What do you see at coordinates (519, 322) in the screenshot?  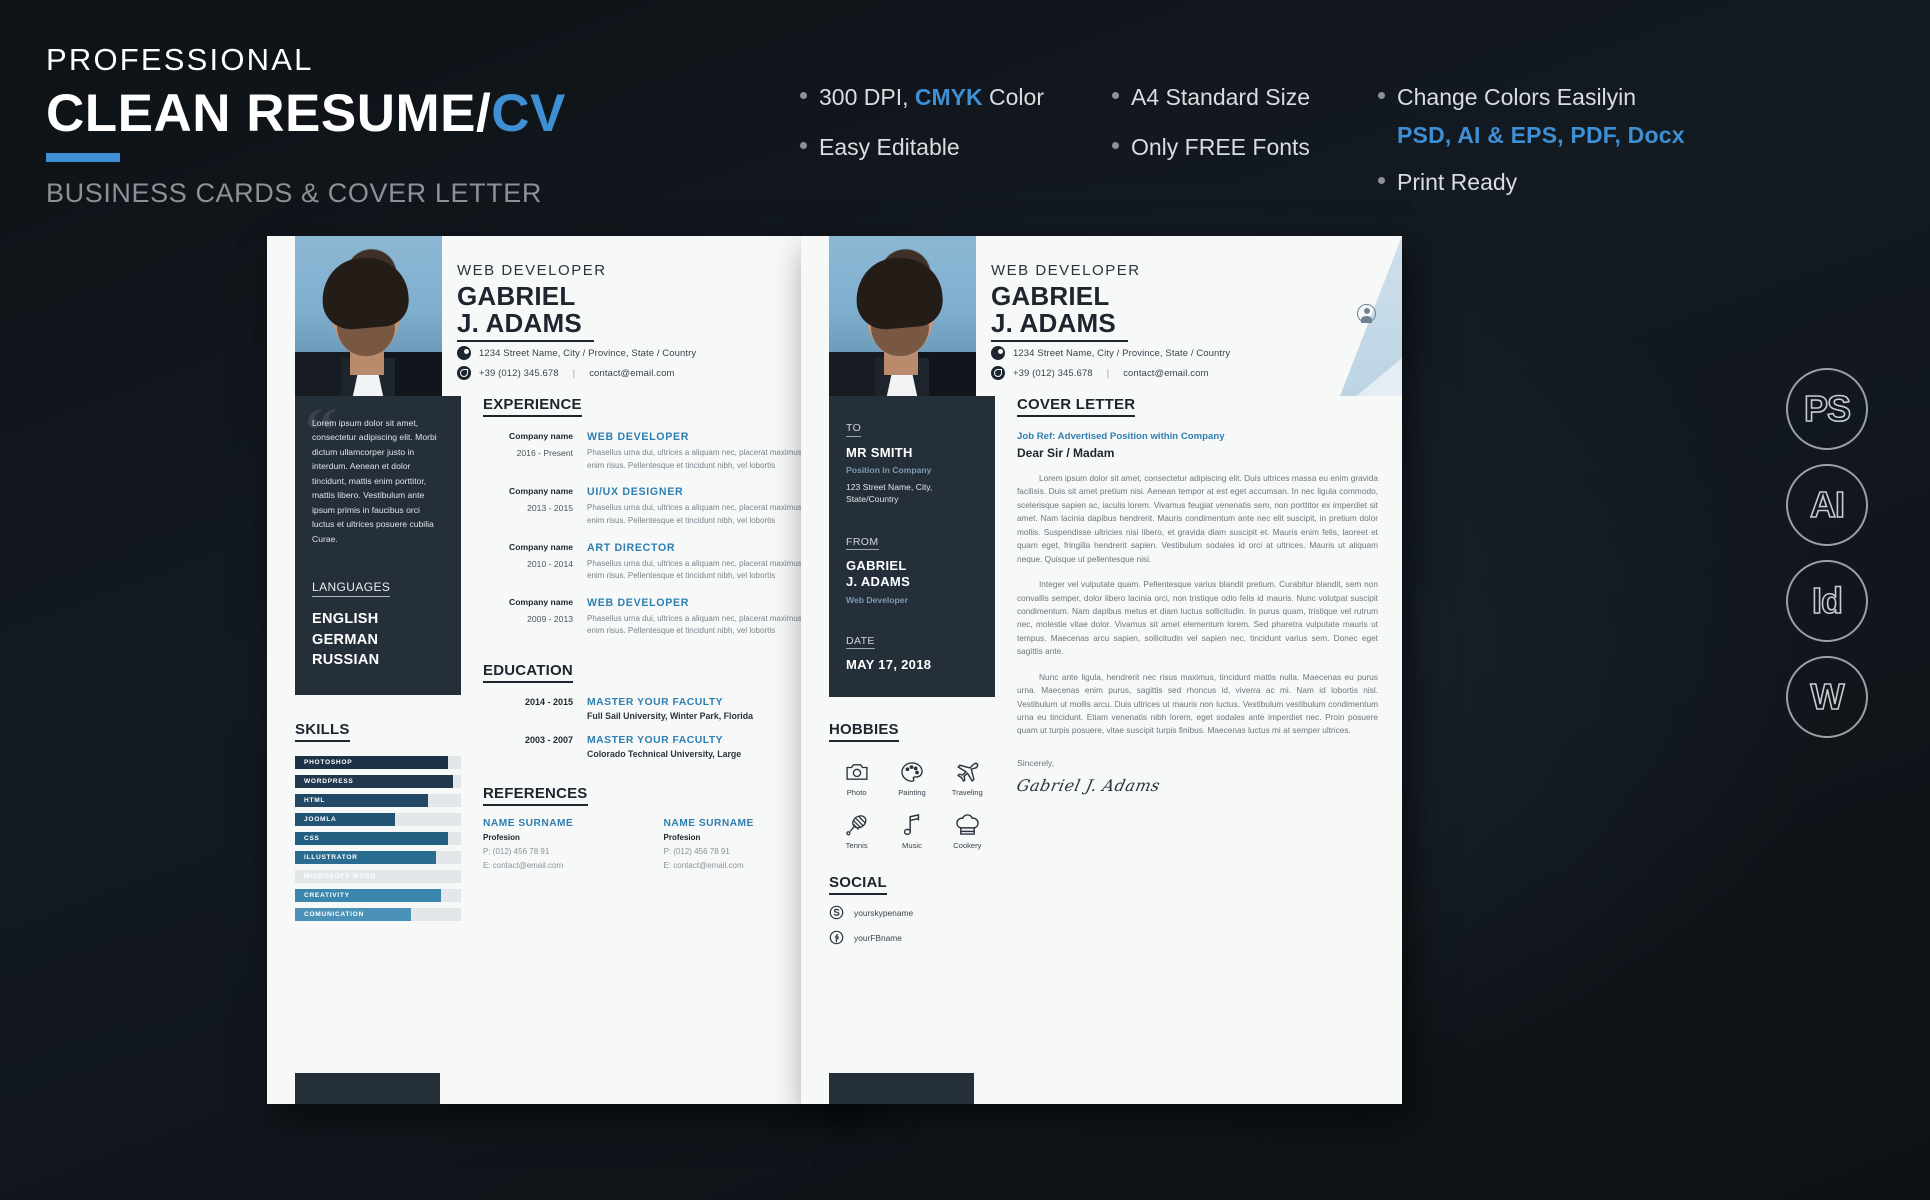 I see `resume-name-line2: J. ADAMS` at bounding box center [519, 322].